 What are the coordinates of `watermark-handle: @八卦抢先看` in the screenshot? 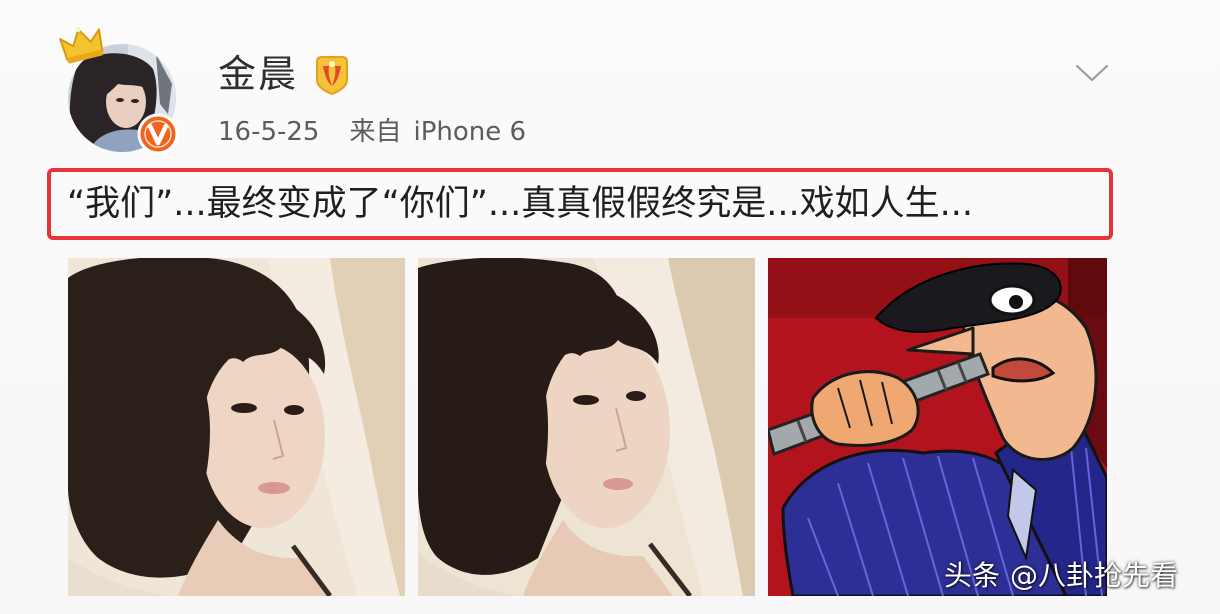 It's located at (1094, 575).